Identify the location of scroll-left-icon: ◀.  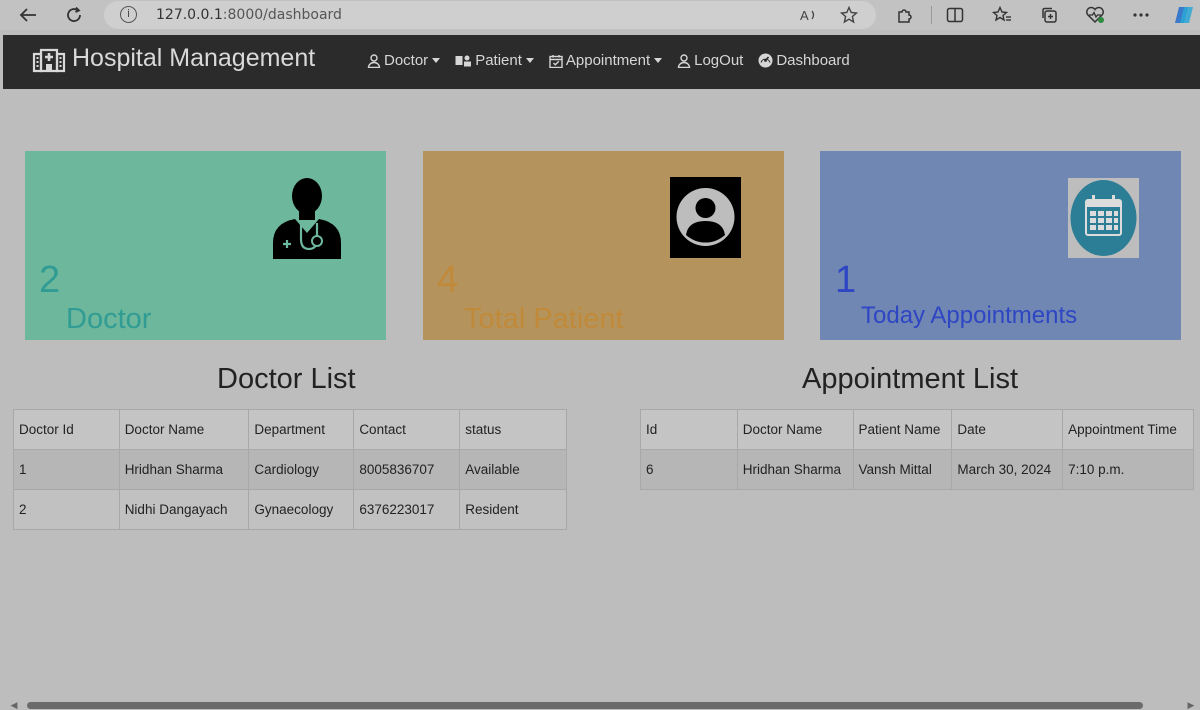
(14, 705).